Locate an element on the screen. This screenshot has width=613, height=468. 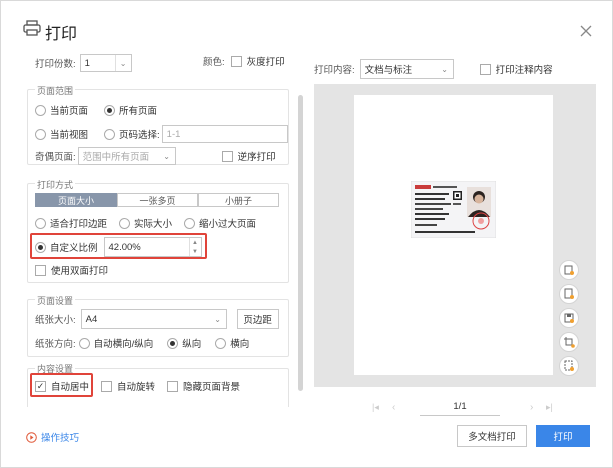
paper-size-row: 纸张大小: A4 ⌄ 页边距 is located at coordinates (157, 319).